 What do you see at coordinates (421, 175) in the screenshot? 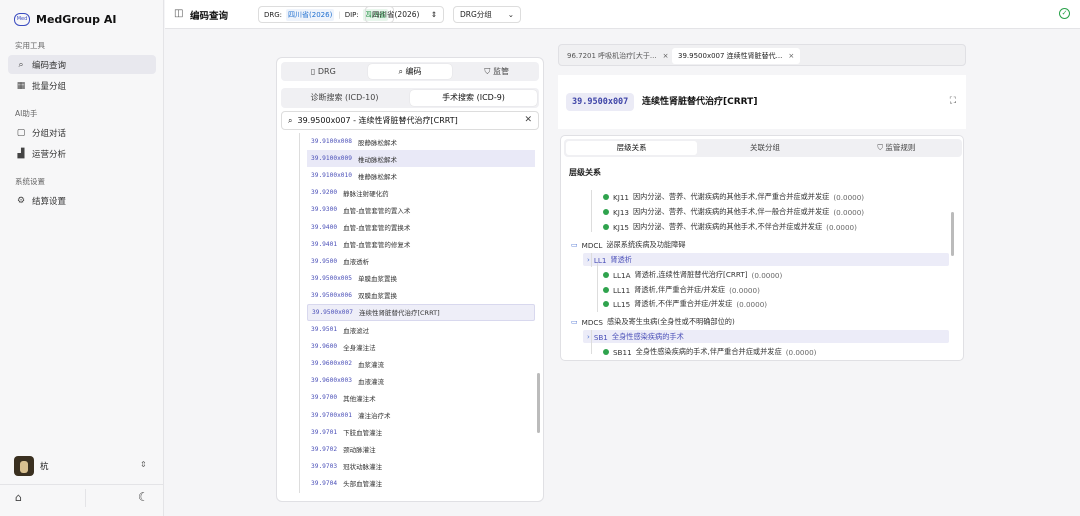
I see `list-item: 39.9100x010 椎静脉松解术` at bounding box center [421, 175].